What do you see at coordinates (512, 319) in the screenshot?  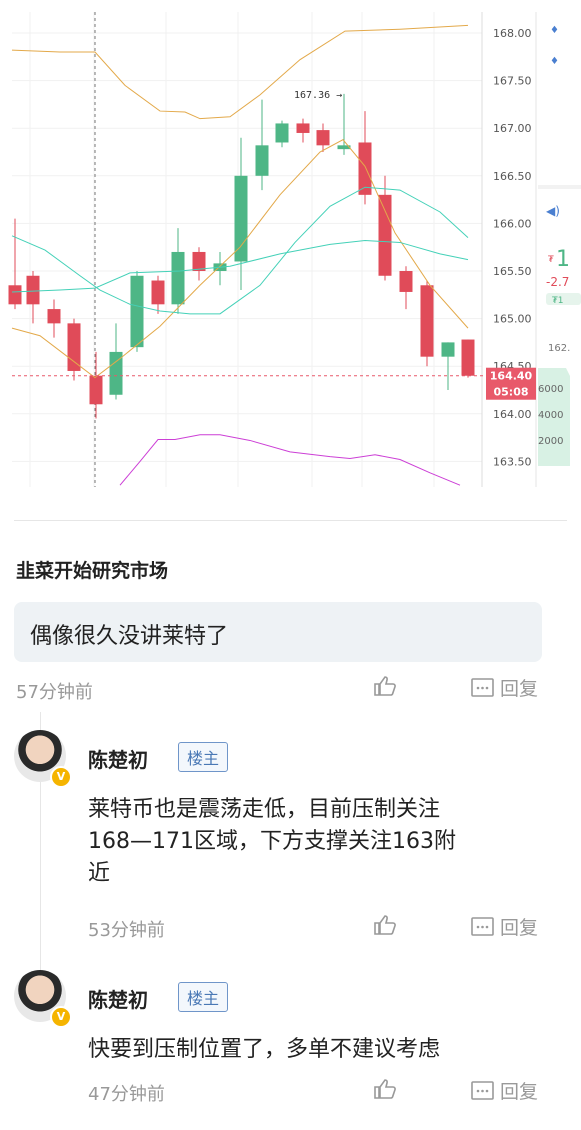 I see `y-tick-label: 165.00` at bounding box center [512, 319].